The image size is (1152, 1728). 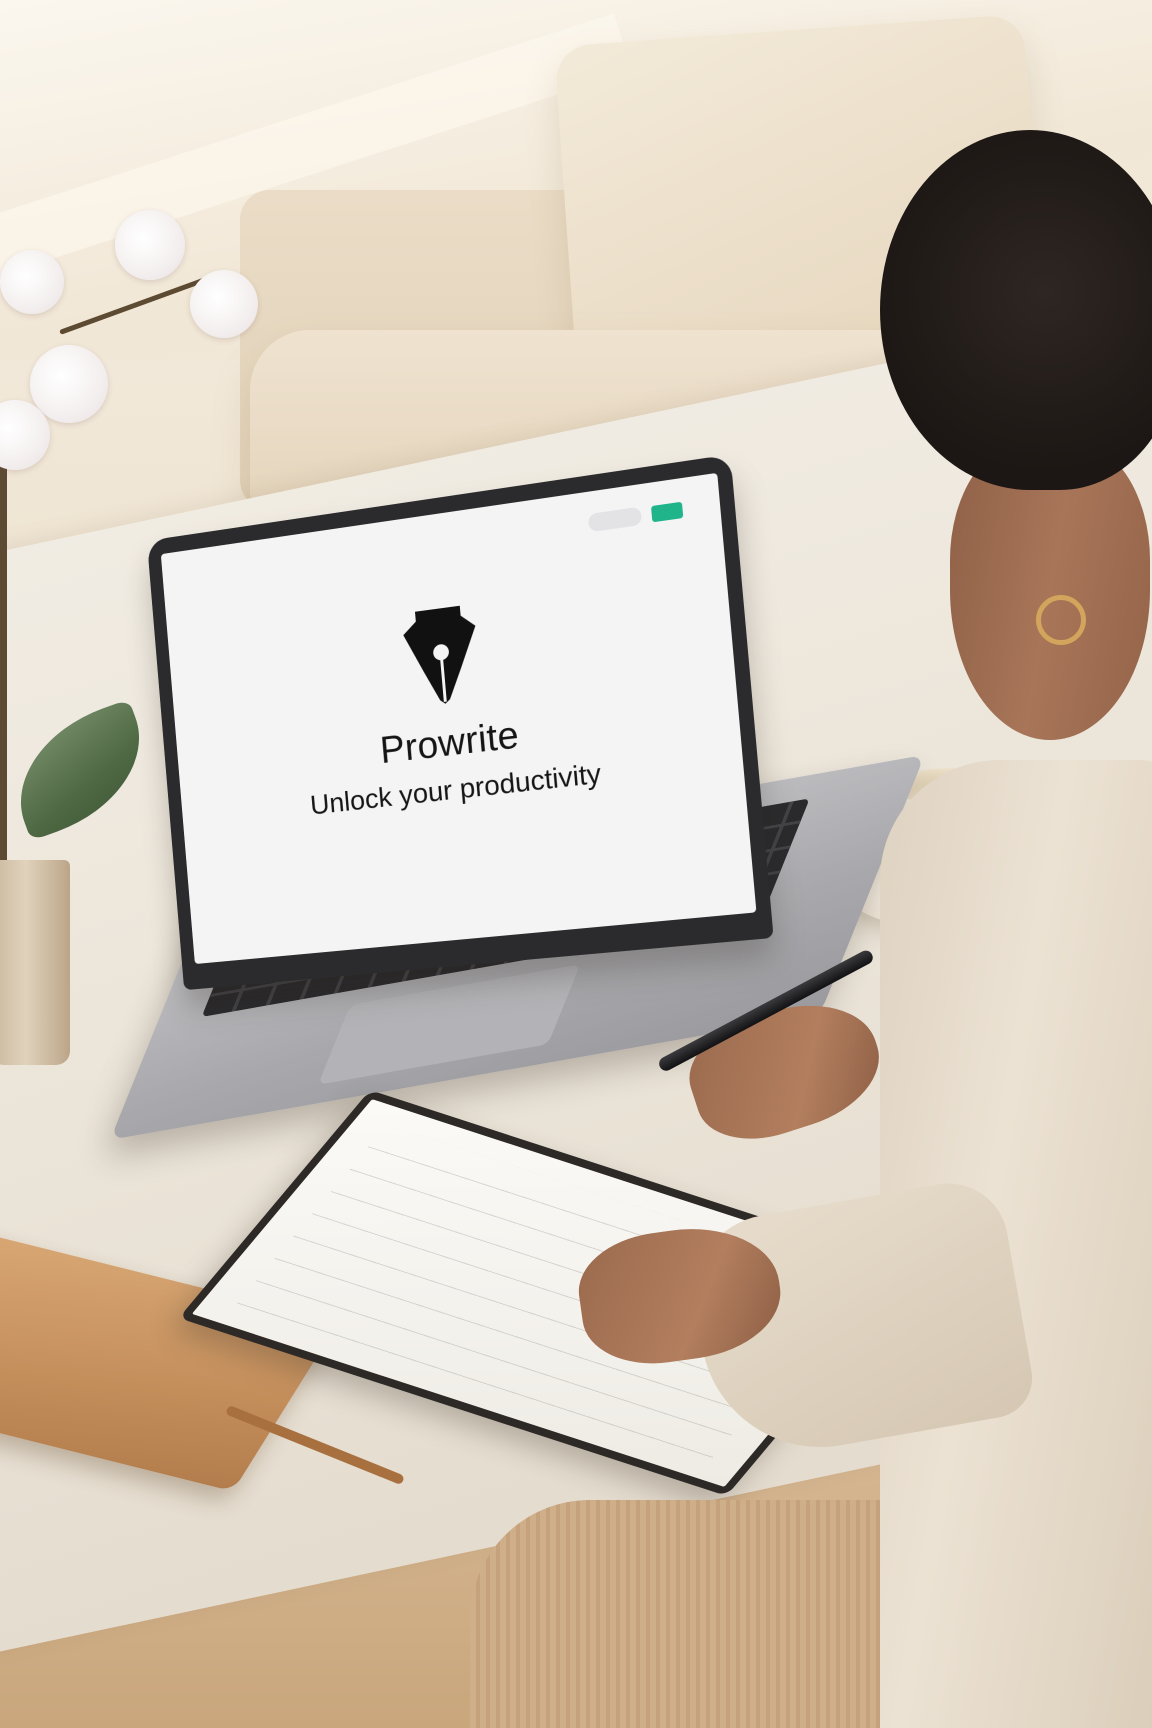 What do you see at coordinates (3, 650) in the screenshot?
I see `orchid-stem` at bounding box center [3, 650].